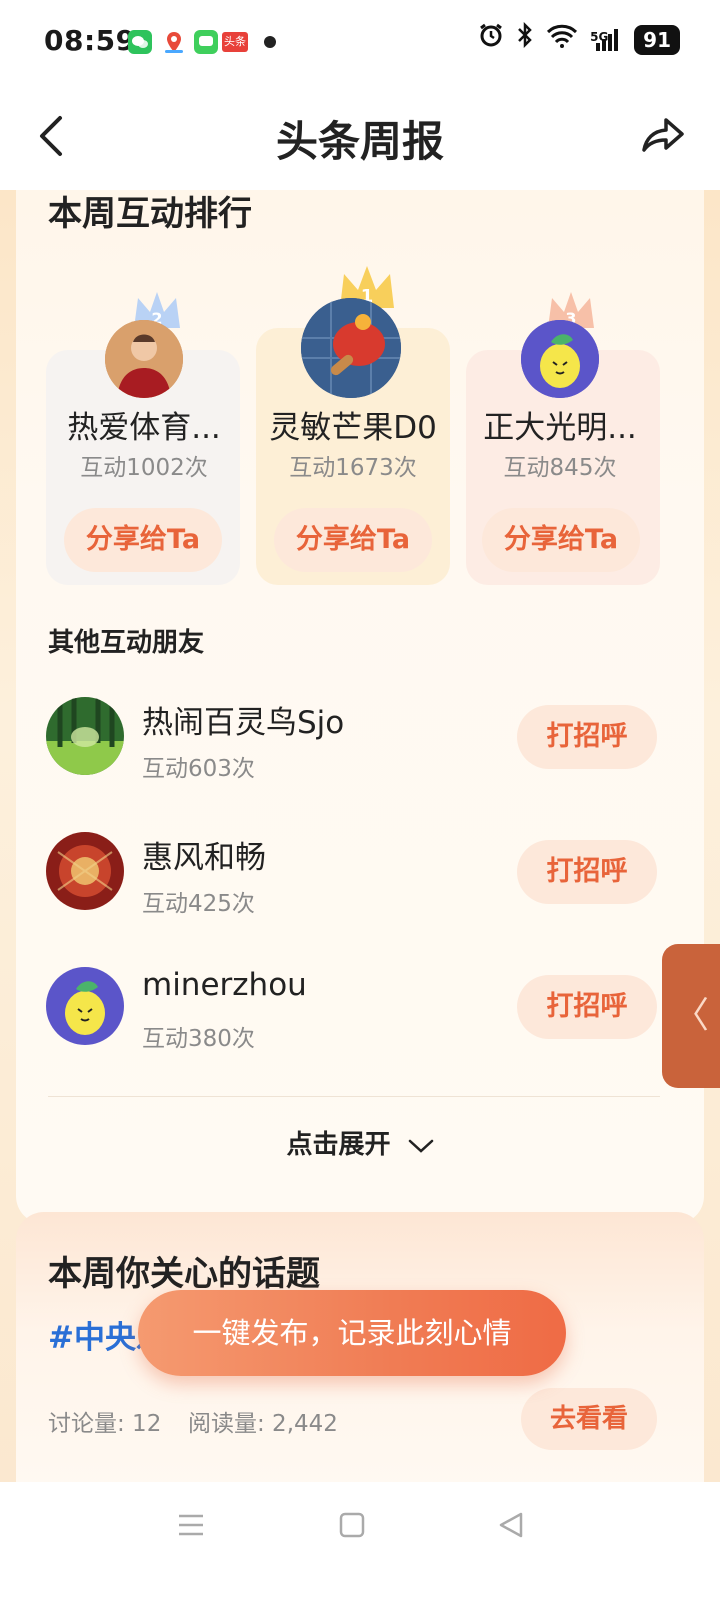  Describe the element at coordinates (589, 1419) in the screenshot. I see `go-see-button: 去看看` at that location.